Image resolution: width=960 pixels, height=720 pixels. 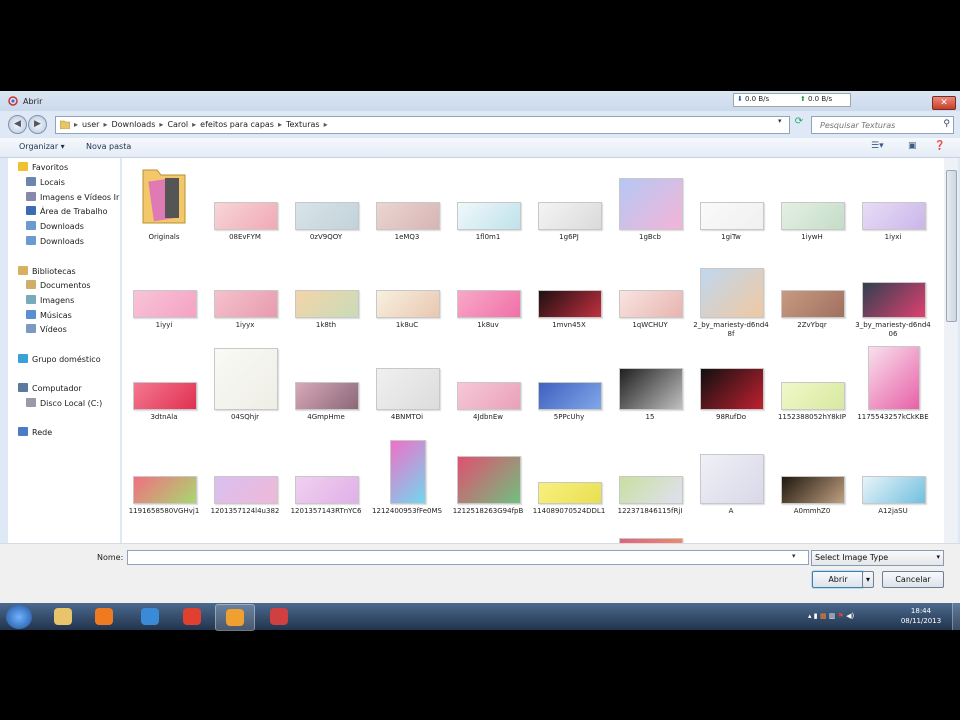 I want to click on file-item: 1gBcb, so click(x=650, y=211).